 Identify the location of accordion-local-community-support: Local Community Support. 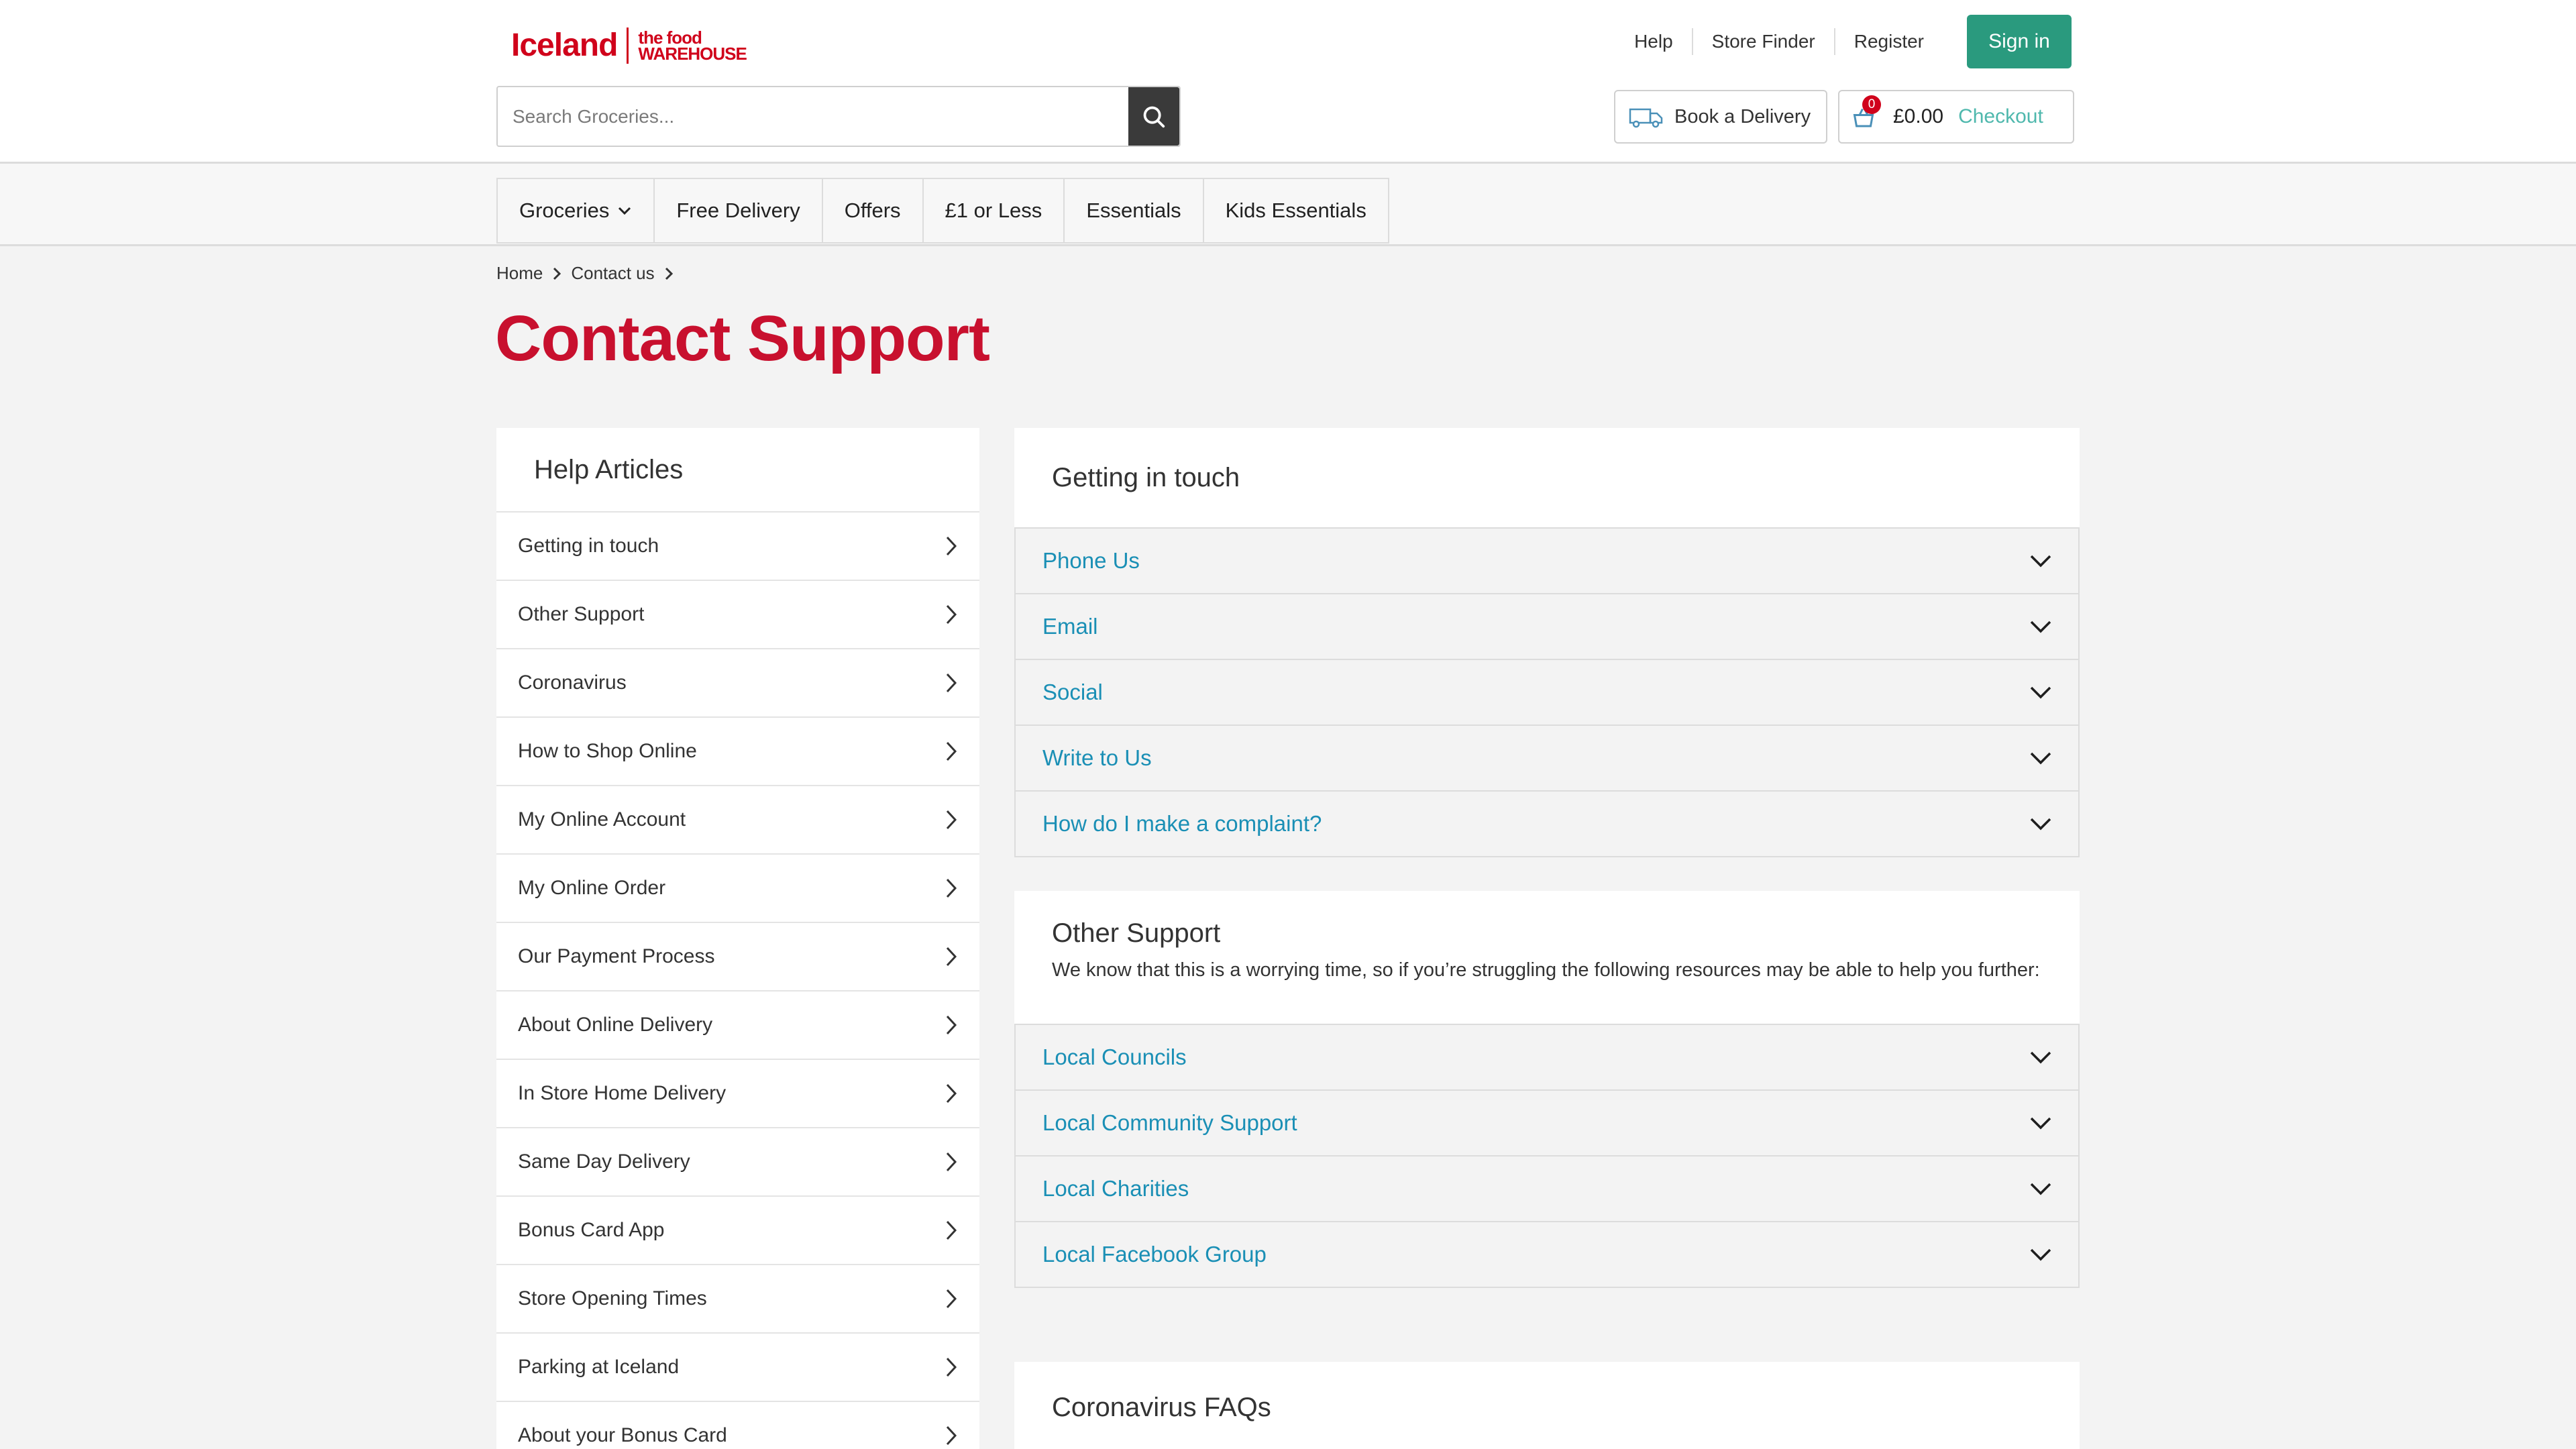
(1547, 1124).